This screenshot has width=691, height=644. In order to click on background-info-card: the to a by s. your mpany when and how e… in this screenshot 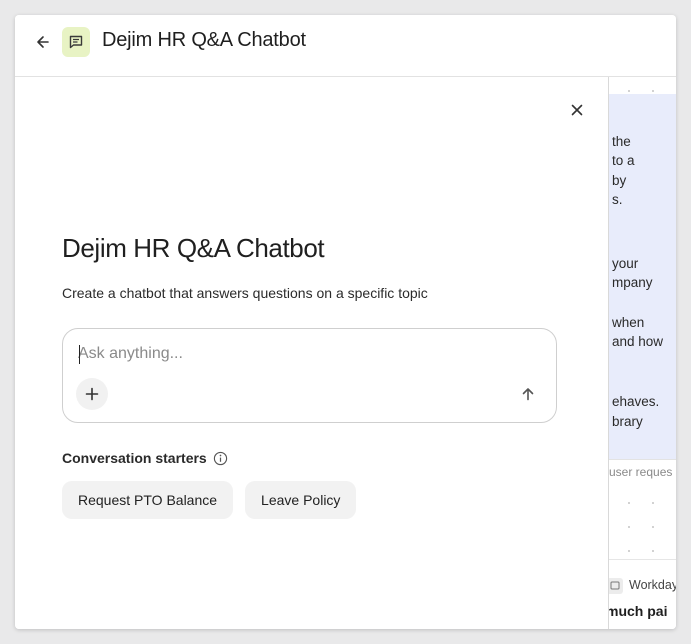, I will do `click(642, 276)`.